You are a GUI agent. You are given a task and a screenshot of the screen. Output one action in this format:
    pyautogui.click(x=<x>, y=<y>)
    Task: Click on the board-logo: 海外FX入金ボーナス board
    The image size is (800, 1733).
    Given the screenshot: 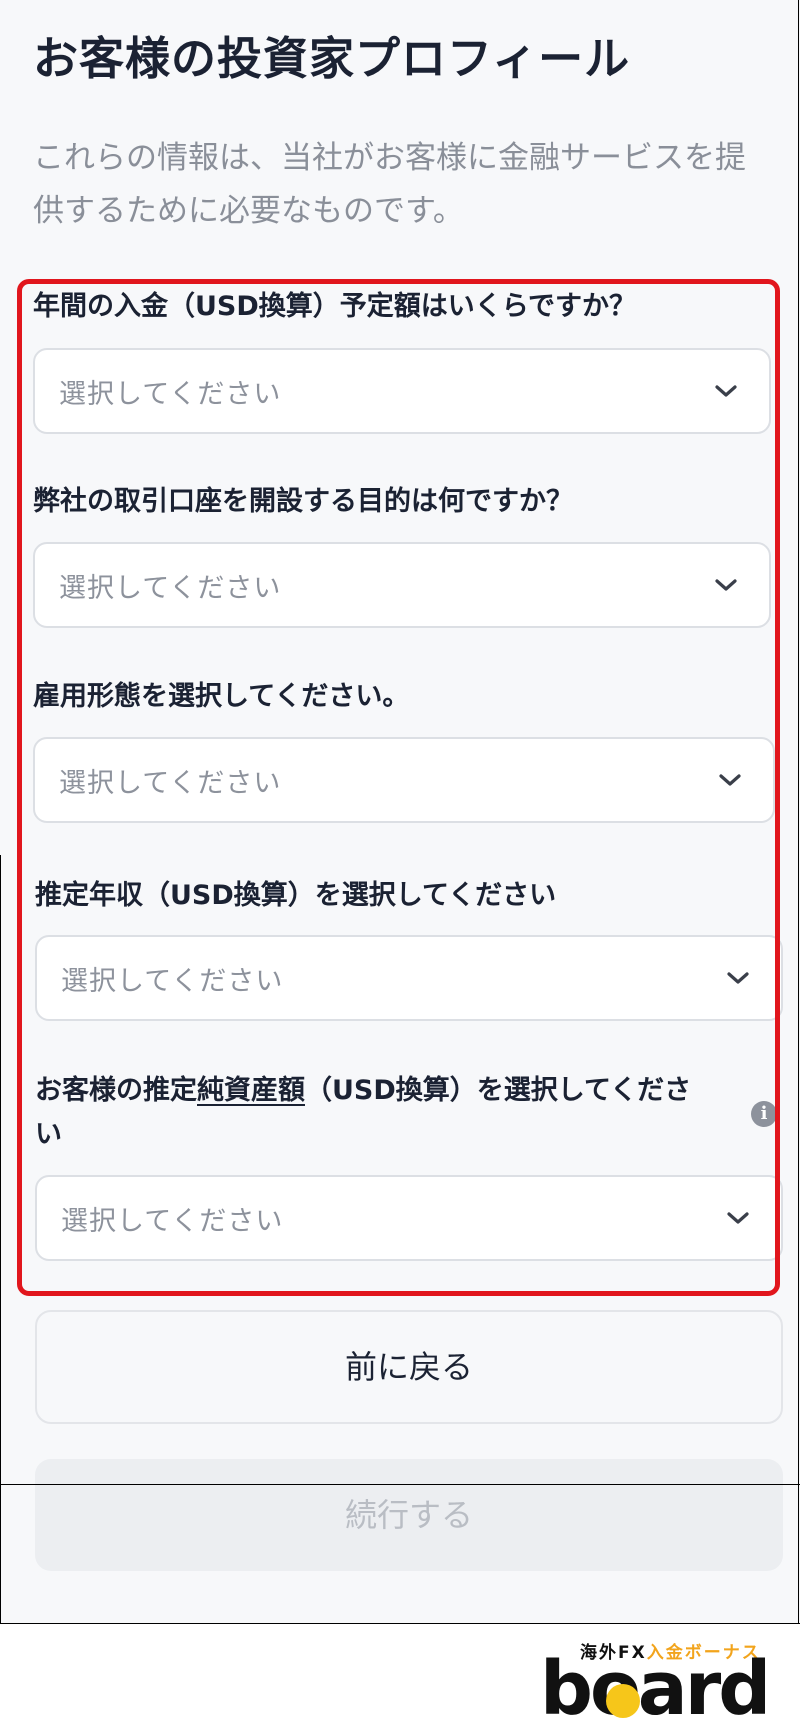 What is the action you would take?
    pyautogui.click(x=665, y=1685)
    